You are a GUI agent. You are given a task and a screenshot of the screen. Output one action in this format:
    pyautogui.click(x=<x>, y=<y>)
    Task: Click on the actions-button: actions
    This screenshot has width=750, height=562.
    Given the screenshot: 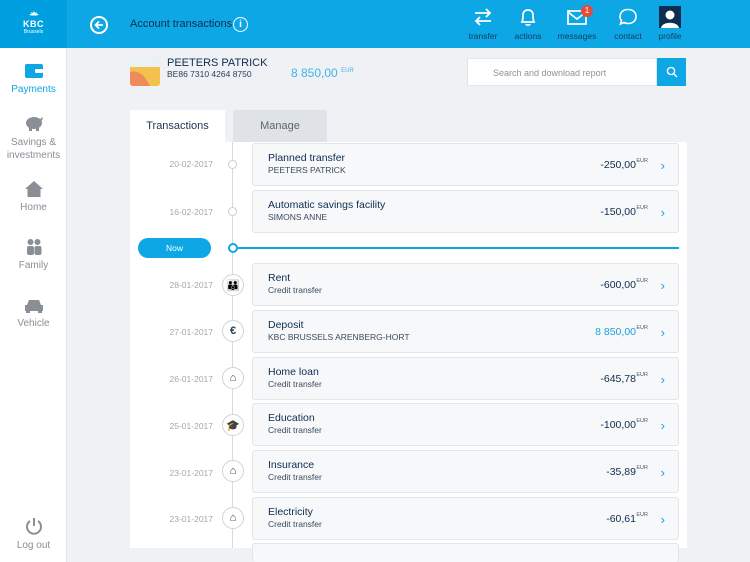 What is the action you would take?
    pyautogui.click(x=528, y=23)
    